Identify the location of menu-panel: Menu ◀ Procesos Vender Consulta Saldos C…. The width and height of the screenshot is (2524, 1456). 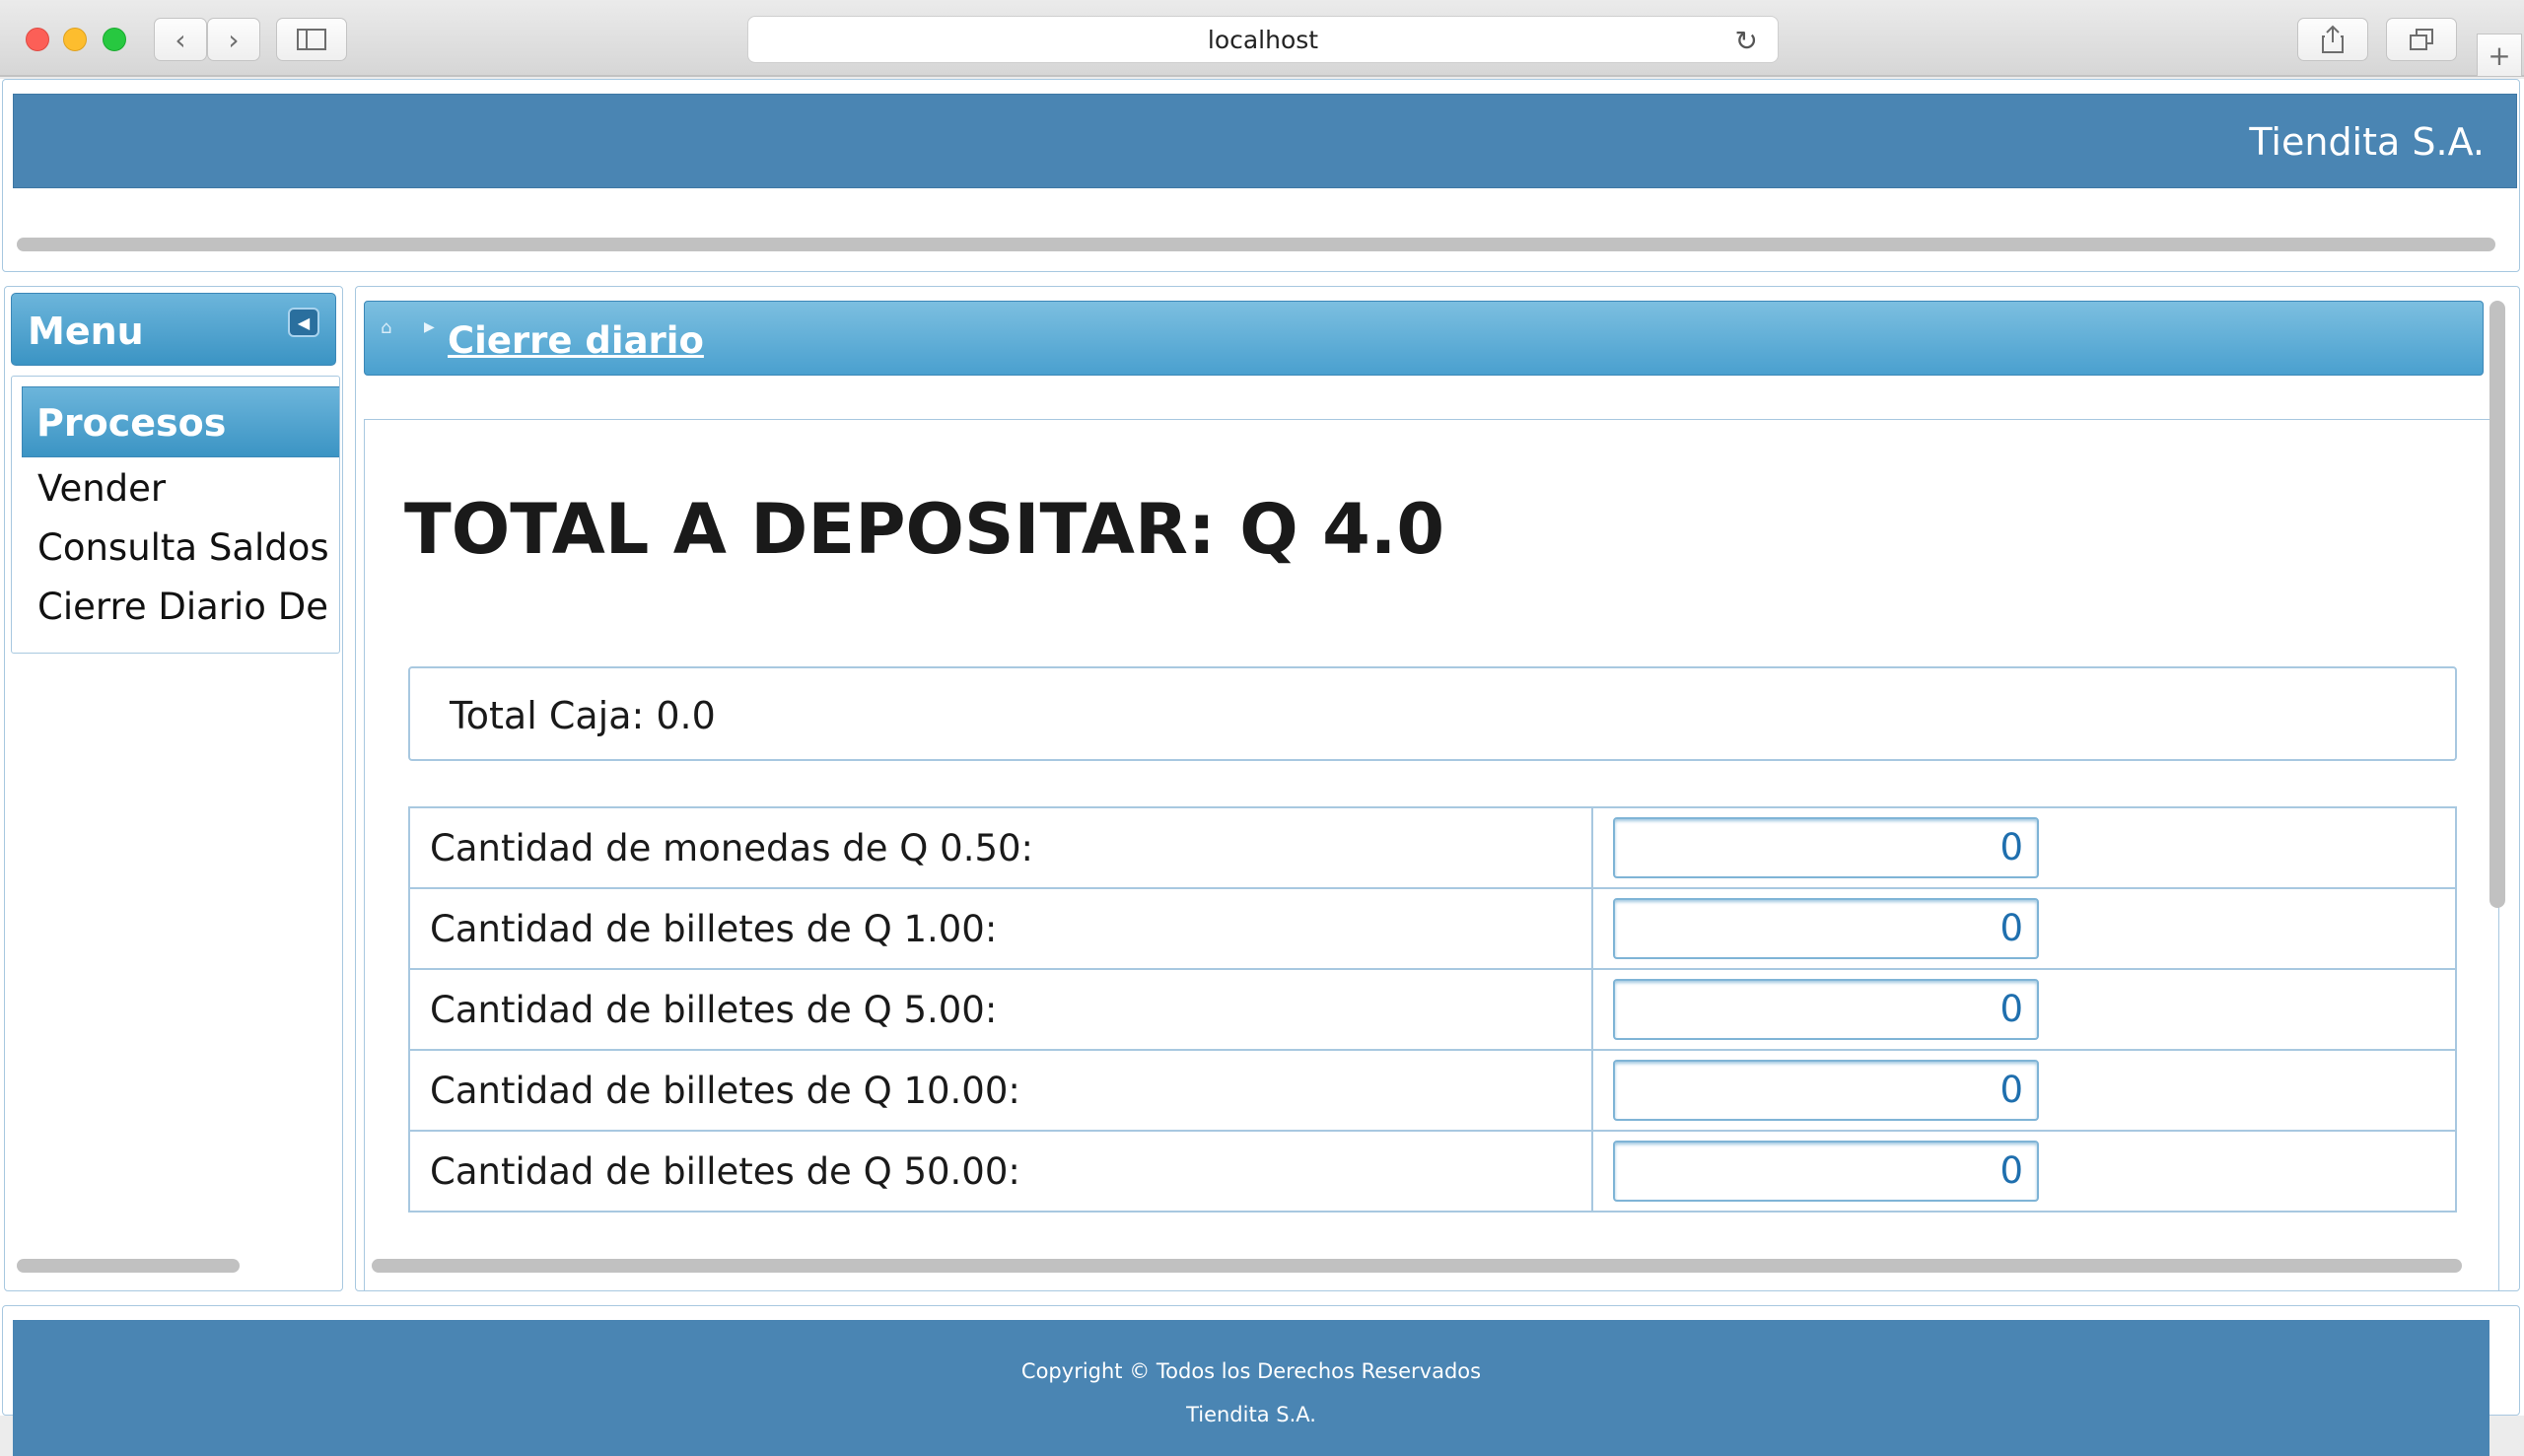
(173, 788).